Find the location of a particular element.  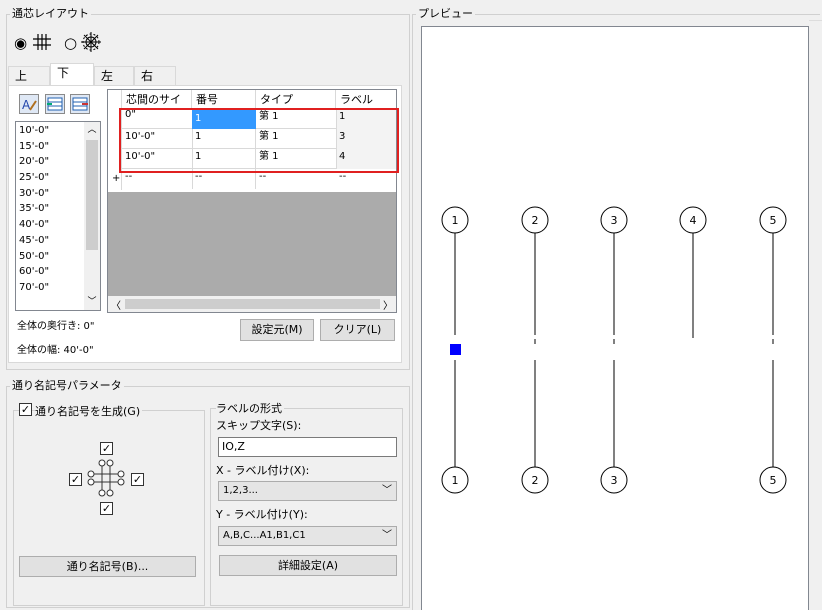

list-item: 20'-0" is located at coordinates (51, 162).